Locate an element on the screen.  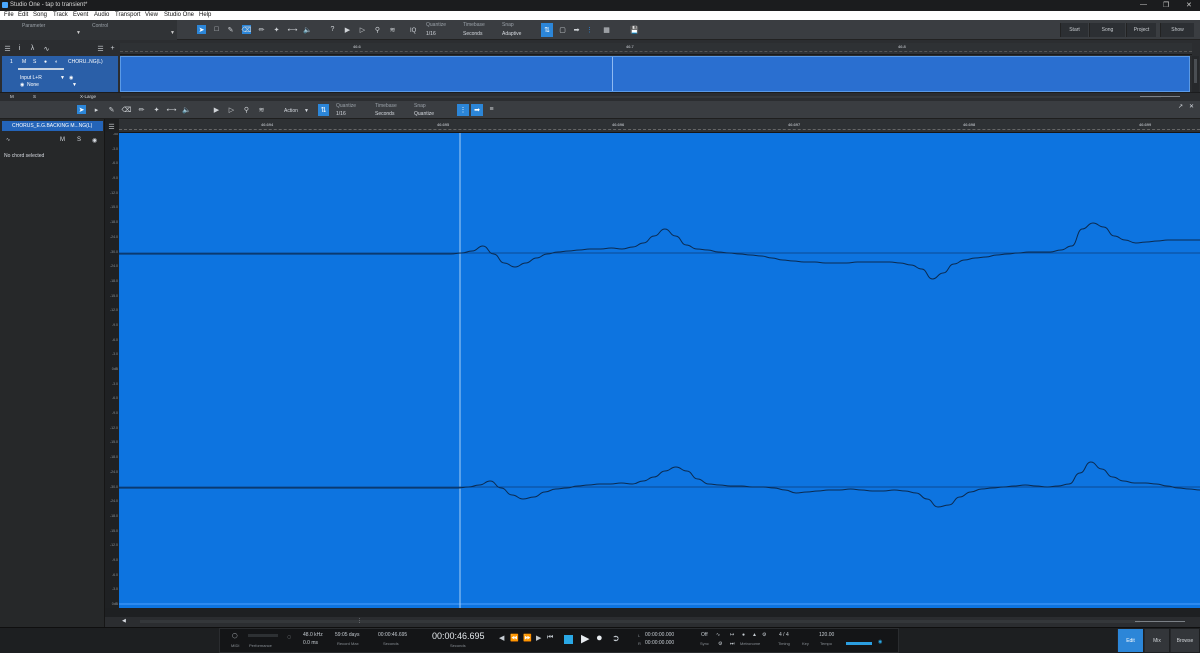
rewind-start-icon: ◀ is located at coordinates (501, 638).